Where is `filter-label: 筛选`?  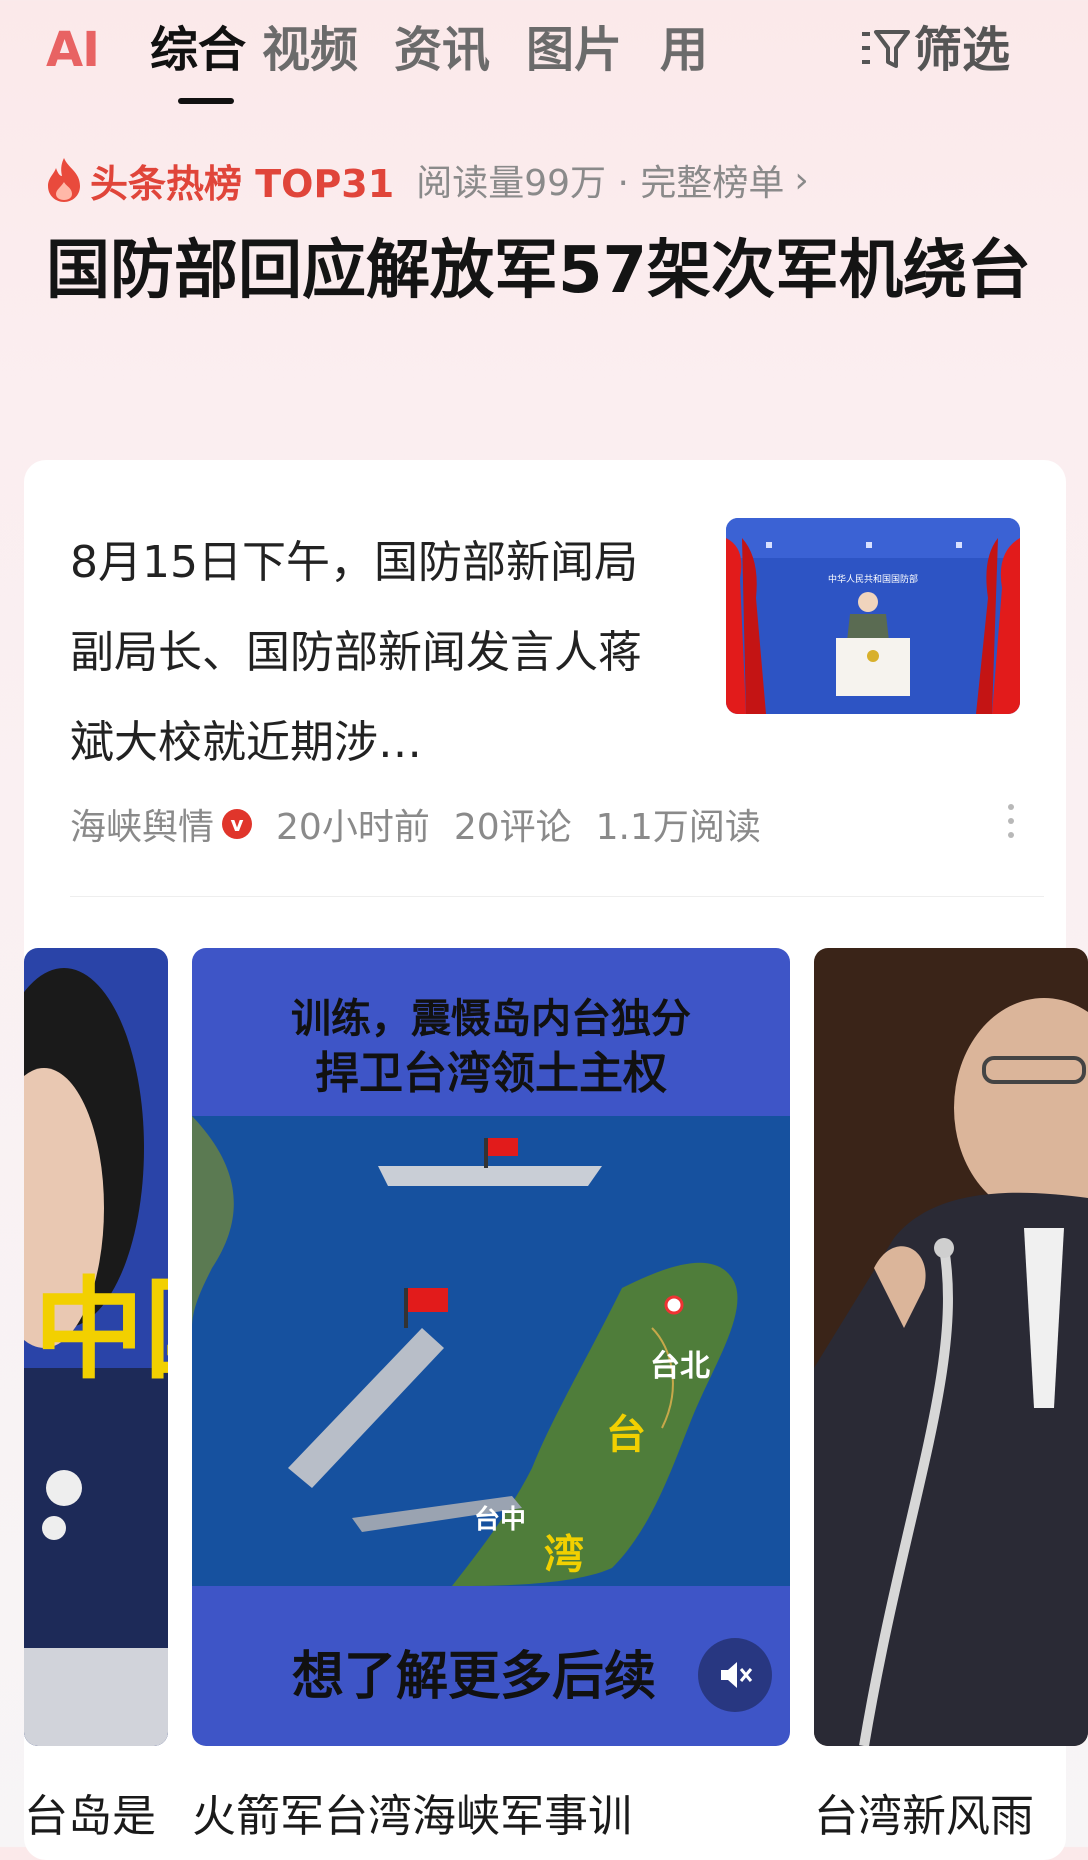 filter-label: 筛选 is located at coordinates (962, 50).